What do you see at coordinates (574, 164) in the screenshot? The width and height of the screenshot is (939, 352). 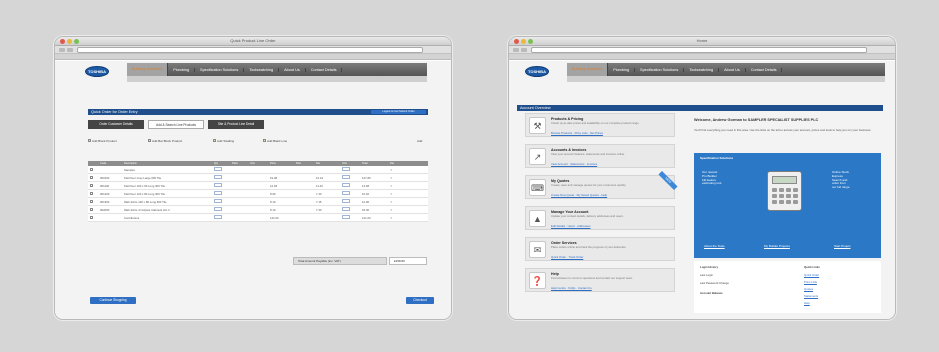 I see `card-links: View Account · Statements · Invoices` at bounding box center [574, 164].